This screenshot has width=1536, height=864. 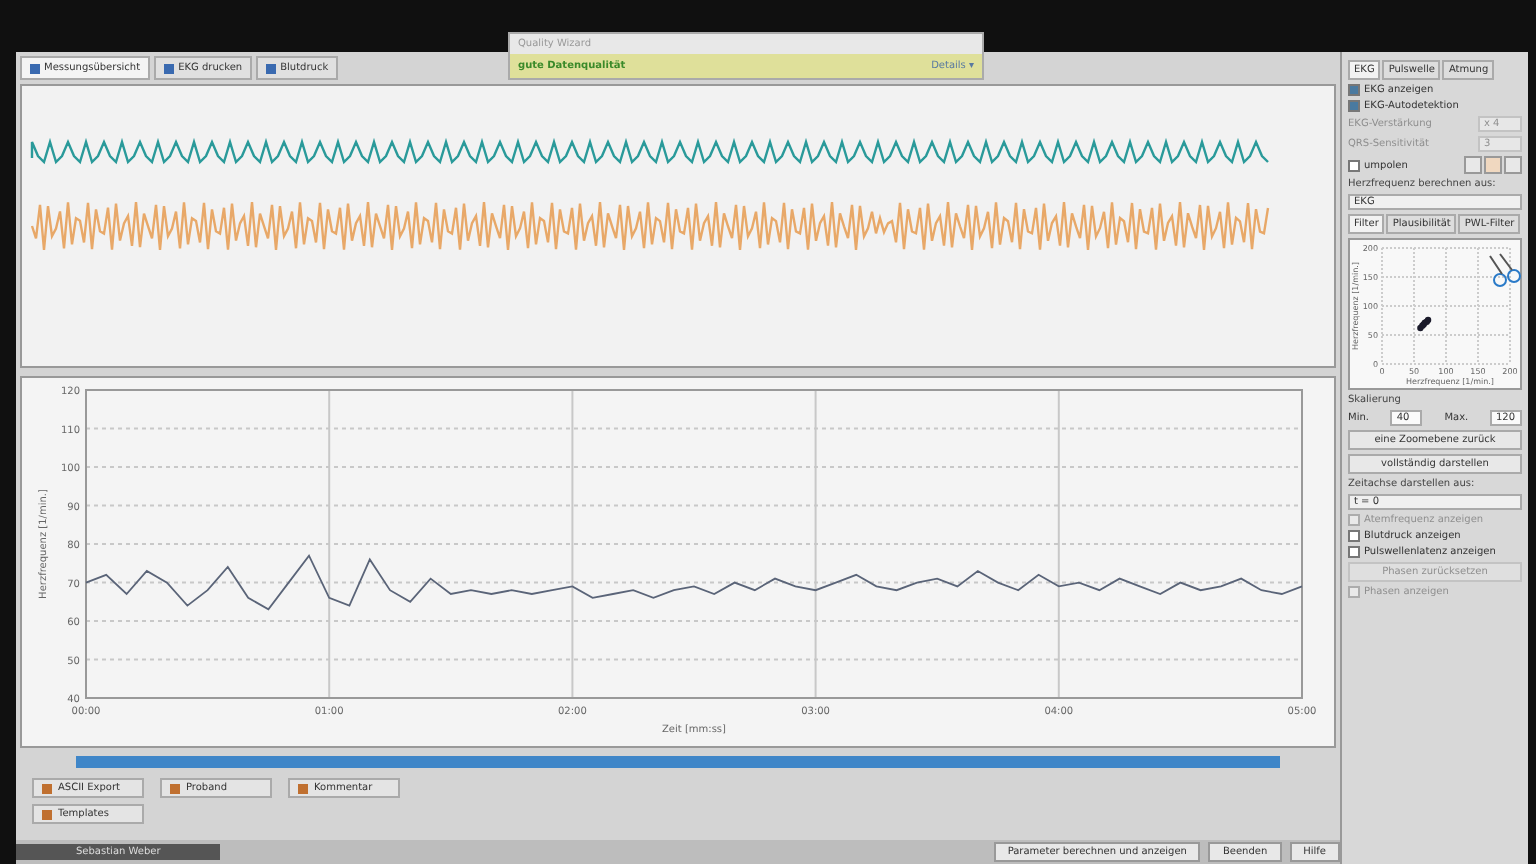 I want to click on time-scrollbar, so click(x=678, y=762).